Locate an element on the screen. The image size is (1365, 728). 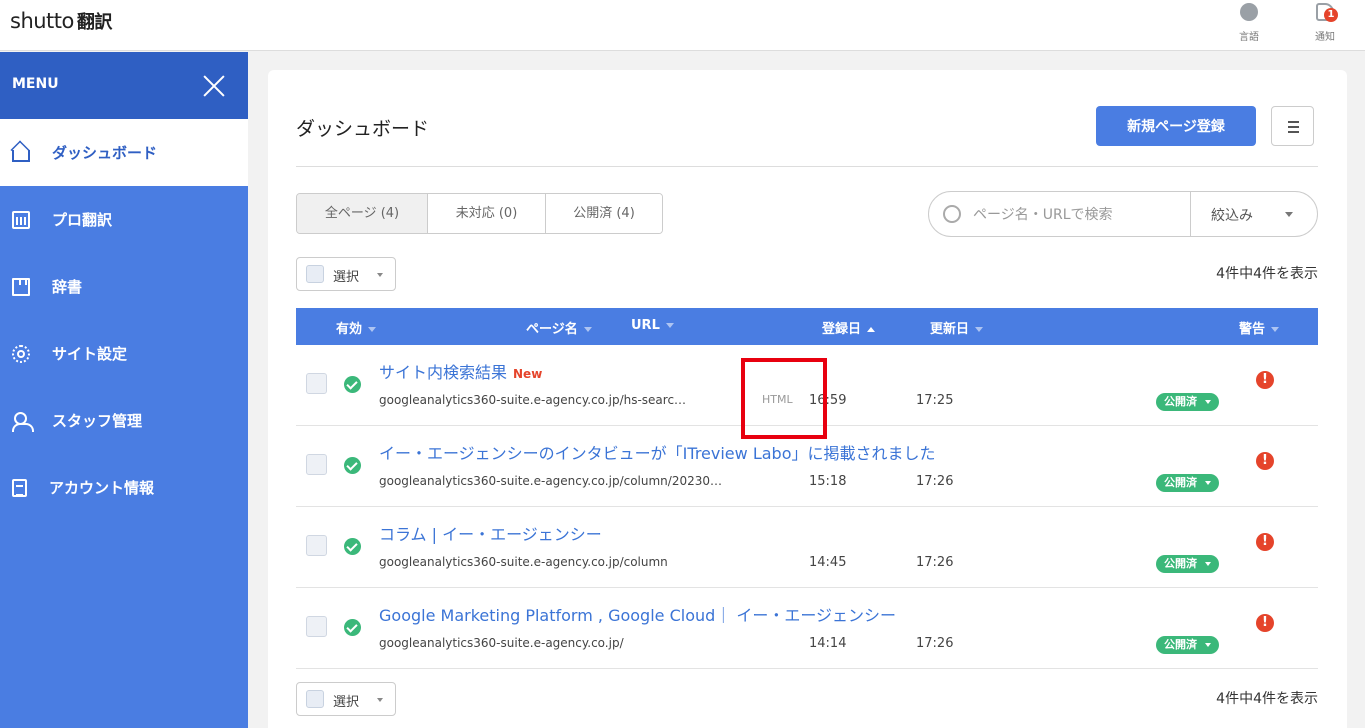
registered-time: 14:45 is located at coordinates (828, 562).